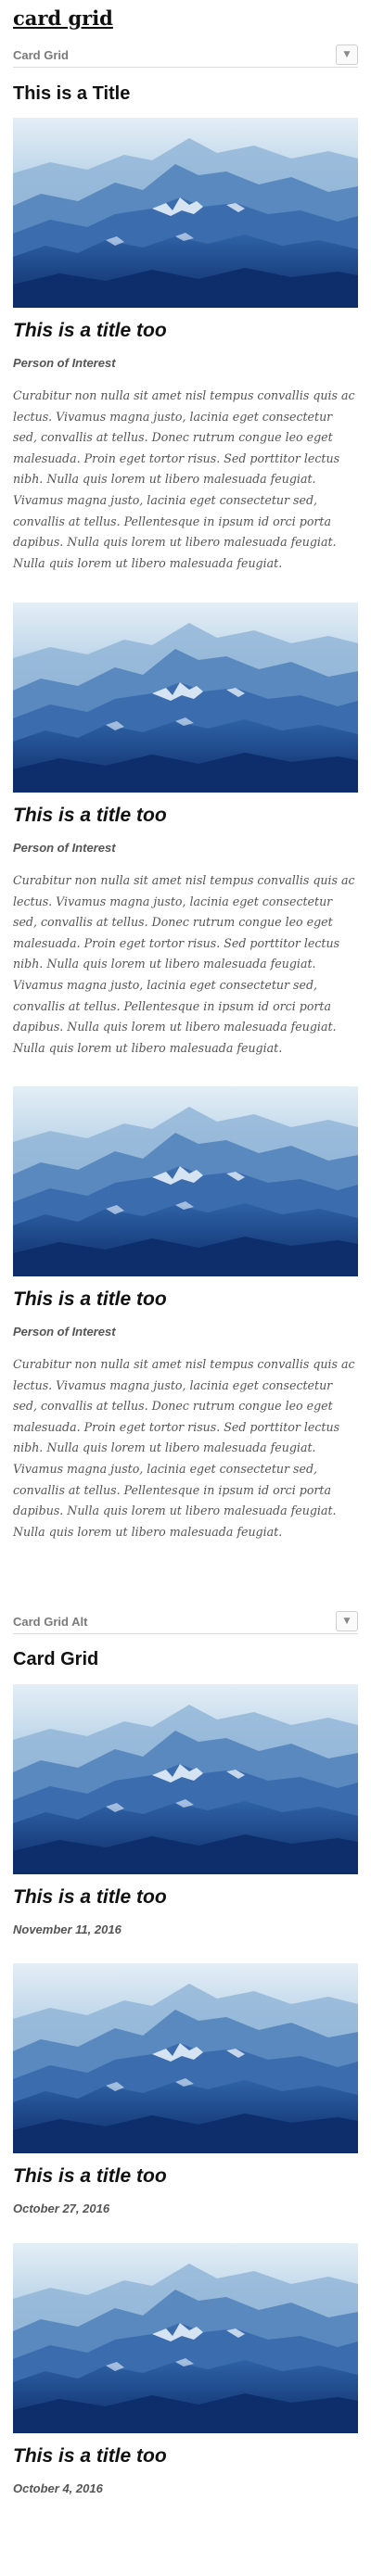  I want to click on card-date: October 27, 2016, so click(61, 2208).